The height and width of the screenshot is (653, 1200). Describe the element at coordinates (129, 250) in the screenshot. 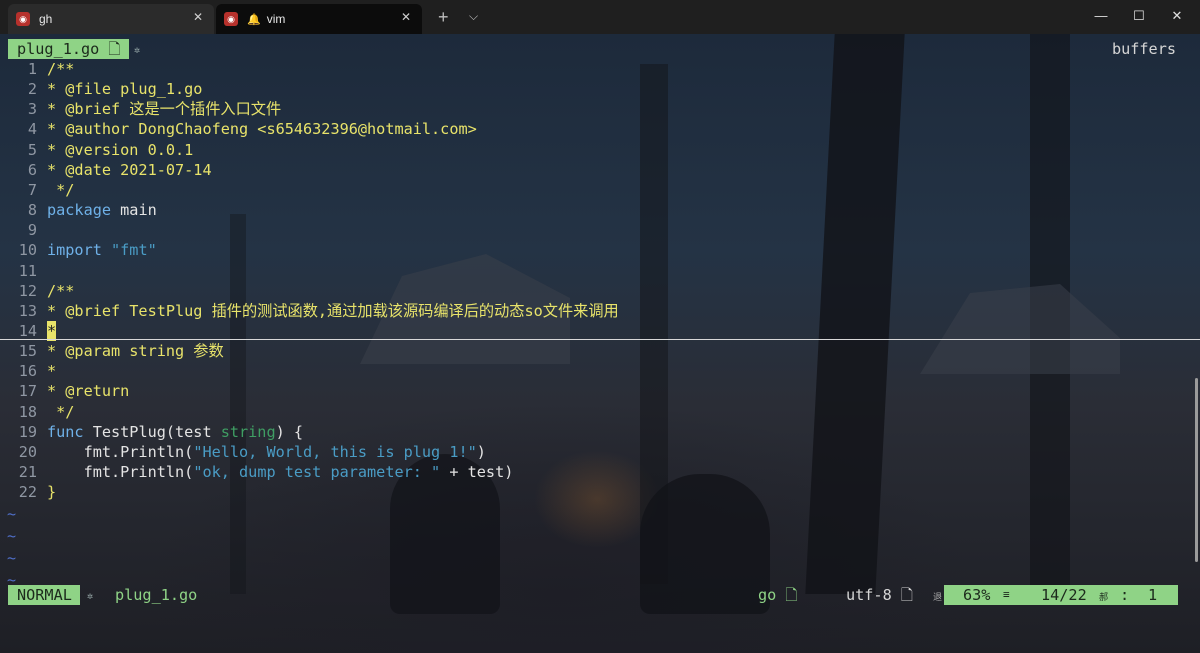

I see `code-token: "fmt"` at that location.